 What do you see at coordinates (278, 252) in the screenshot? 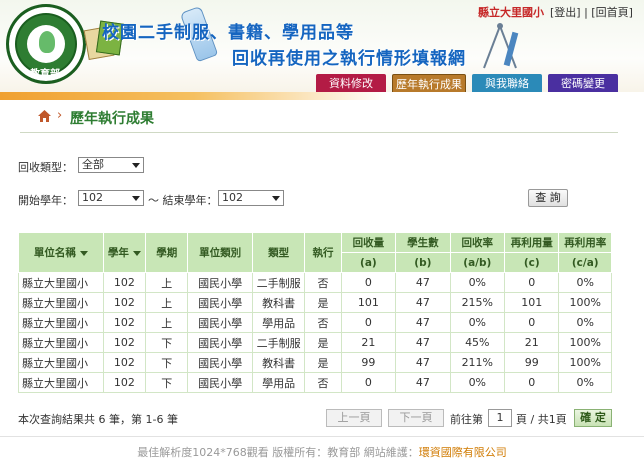
I see `col-category: 類型` at bounding box center [278, 252].